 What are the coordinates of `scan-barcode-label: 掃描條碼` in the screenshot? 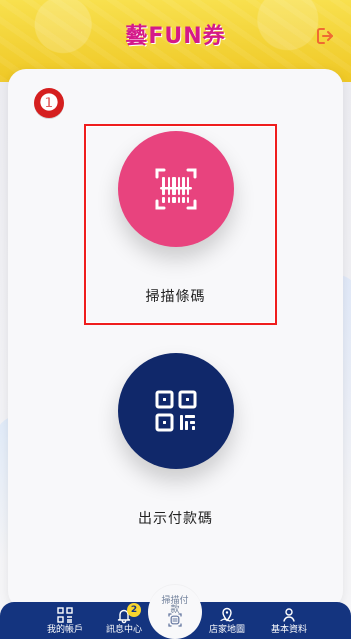 It's located at (175, 297).